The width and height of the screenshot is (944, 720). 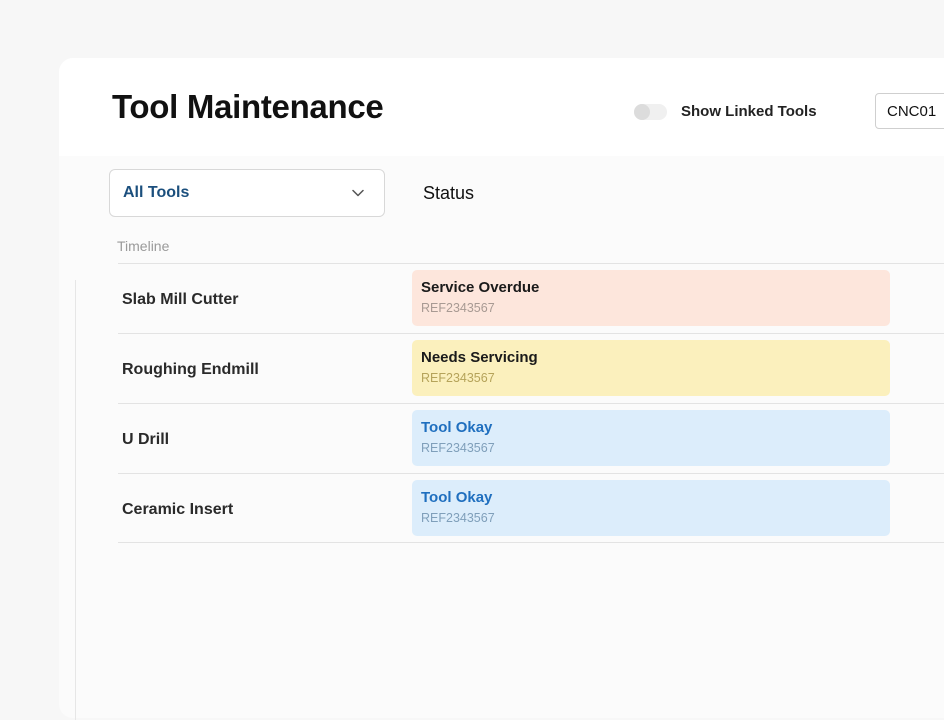 I want to click on status-card-overdue: Service Overdue REF2343567, so click(x=651, y=298).